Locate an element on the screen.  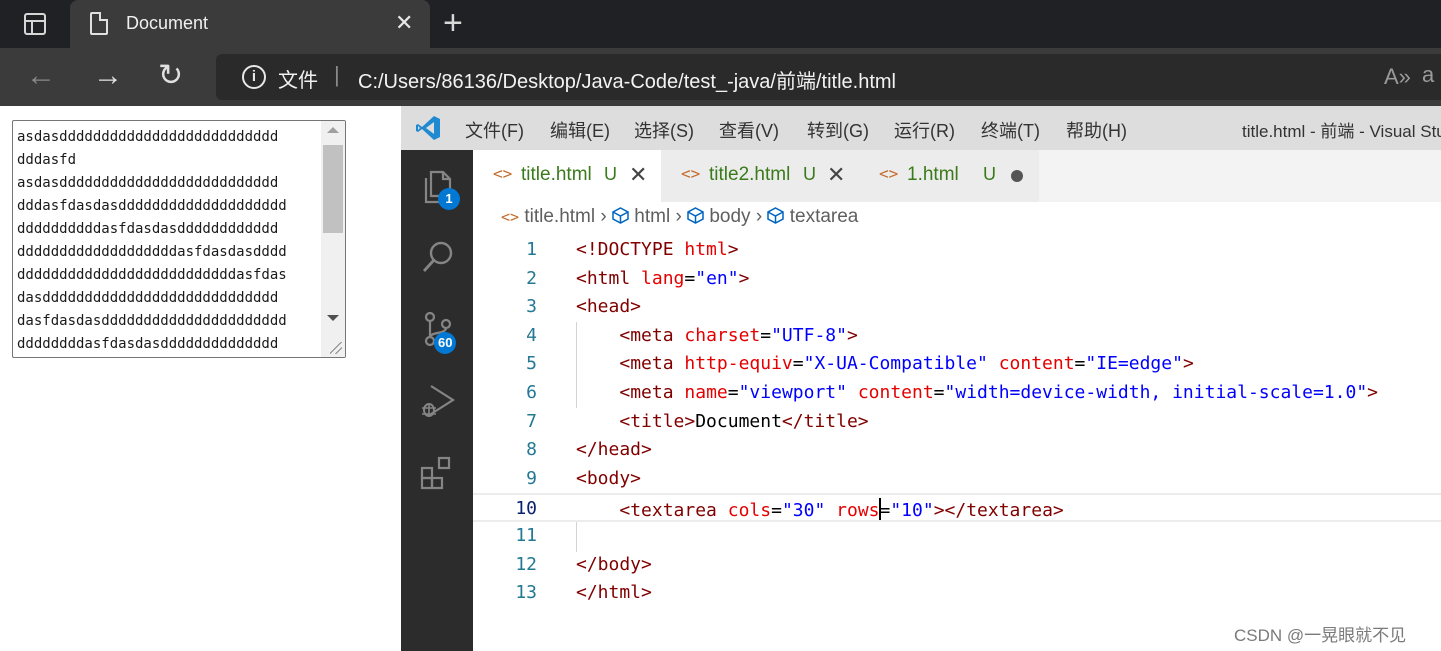
code-line: 4 <meta charset="UTF-8"> is located at coordinates (957, 336).